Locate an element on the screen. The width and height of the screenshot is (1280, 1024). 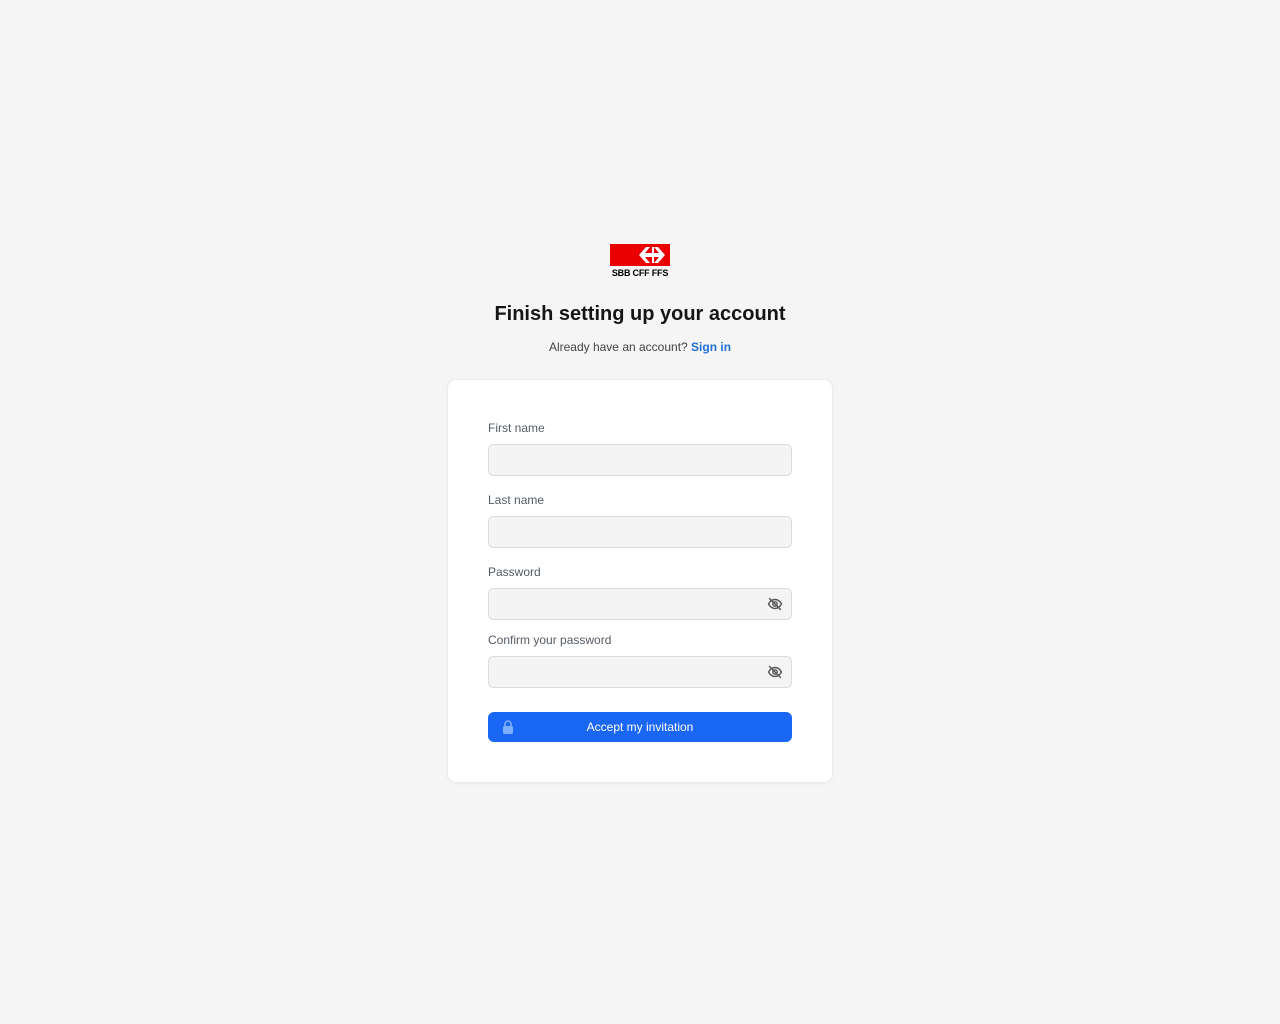
sign-in-prompt: Already have an account? Sign in is located at coordinates (640, 347).